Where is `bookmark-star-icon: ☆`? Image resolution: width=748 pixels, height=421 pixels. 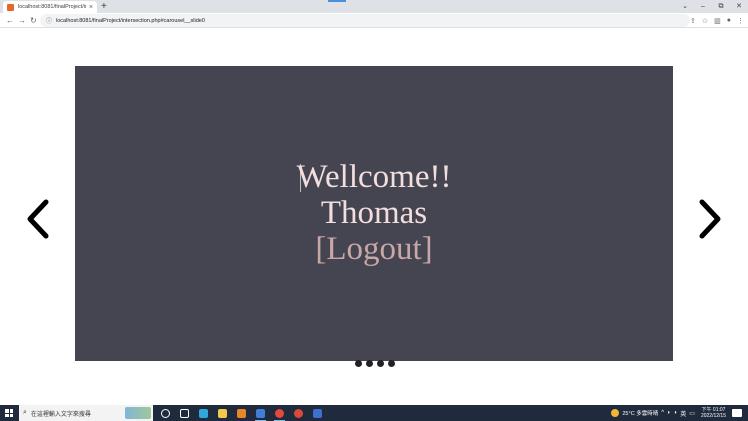
bookmark-star-icon: ☆ is located at coordinates (705, 21).